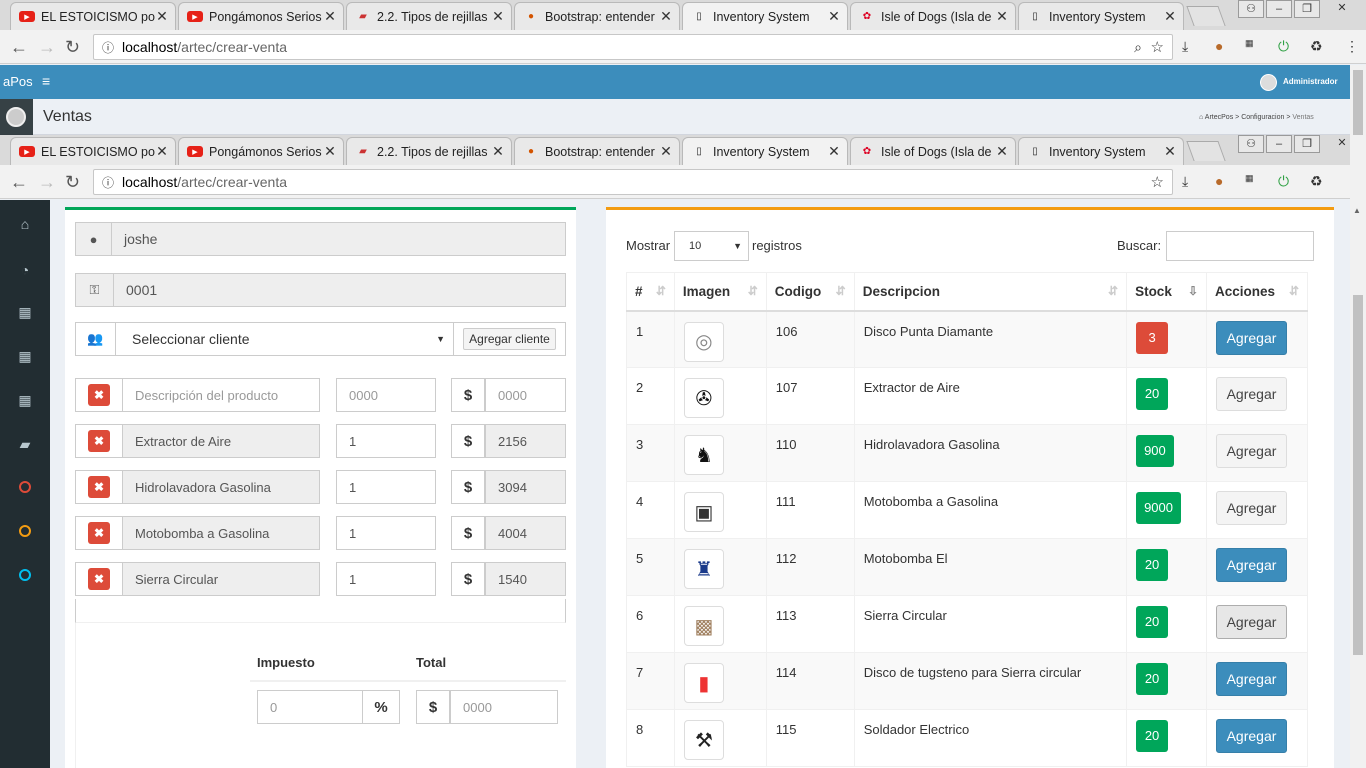  I want to click on scroll-up-icon: ▲, so click(1357, 210).